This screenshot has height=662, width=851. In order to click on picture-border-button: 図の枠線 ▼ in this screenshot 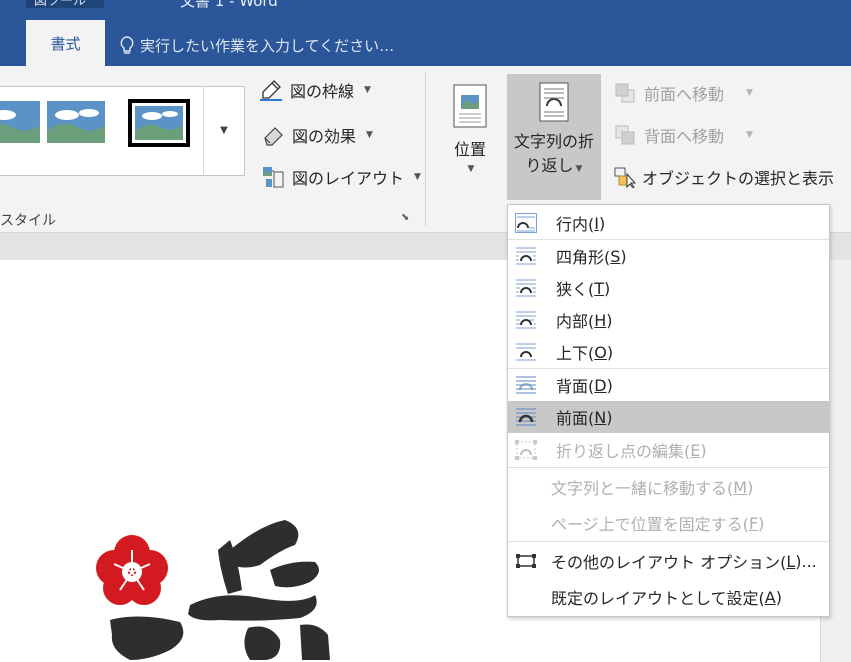, I will do `click(315, 90)`.